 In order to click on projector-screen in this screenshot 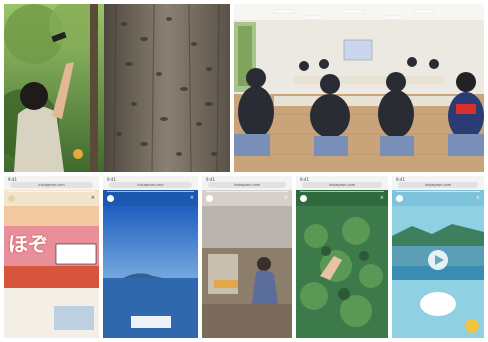, I will do `click(358, 50)`.